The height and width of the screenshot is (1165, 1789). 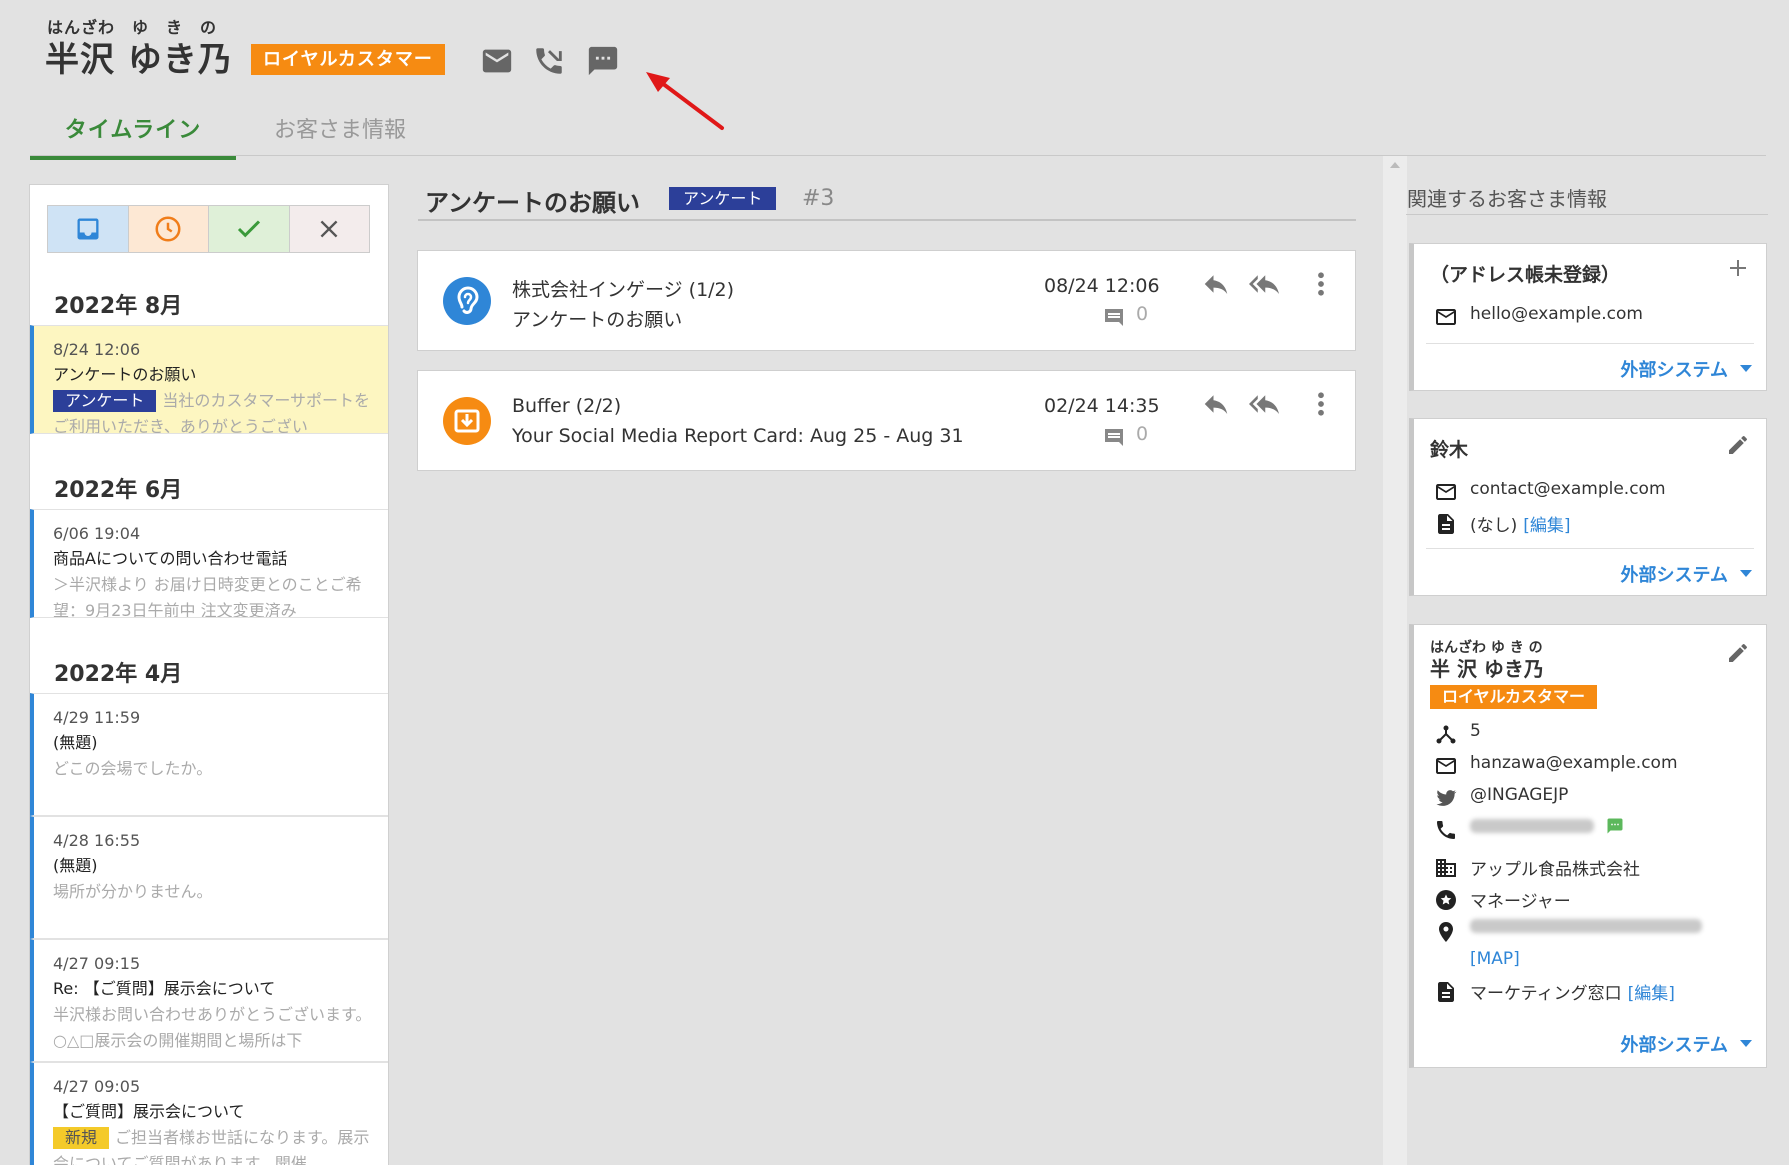 I want to click on filter-closed-button, so click(x=329, y=229).